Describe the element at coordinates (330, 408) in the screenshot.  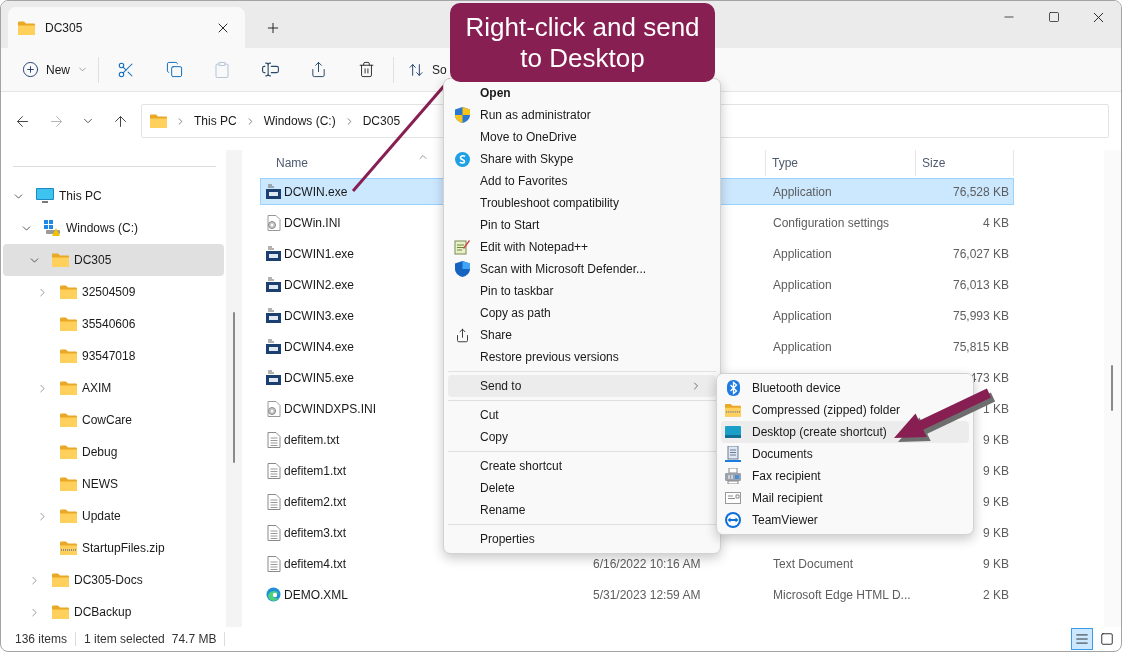
I see `file-name: DCWINDXPS.INI` at that location.